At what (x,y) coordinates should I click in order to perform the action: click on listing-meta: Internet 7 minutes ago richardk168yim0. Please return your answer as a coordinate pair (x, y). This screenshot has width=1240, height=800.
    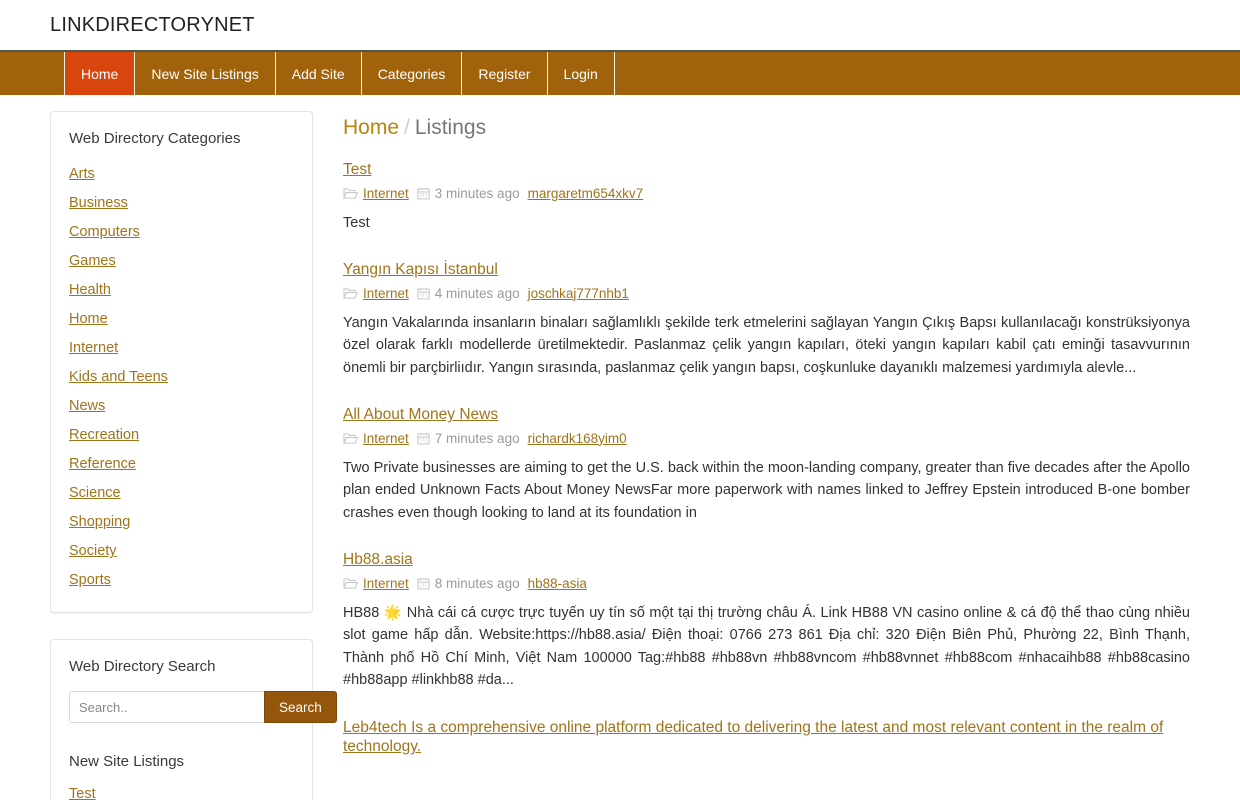
    Looking at the image, I should click on (766, 439).